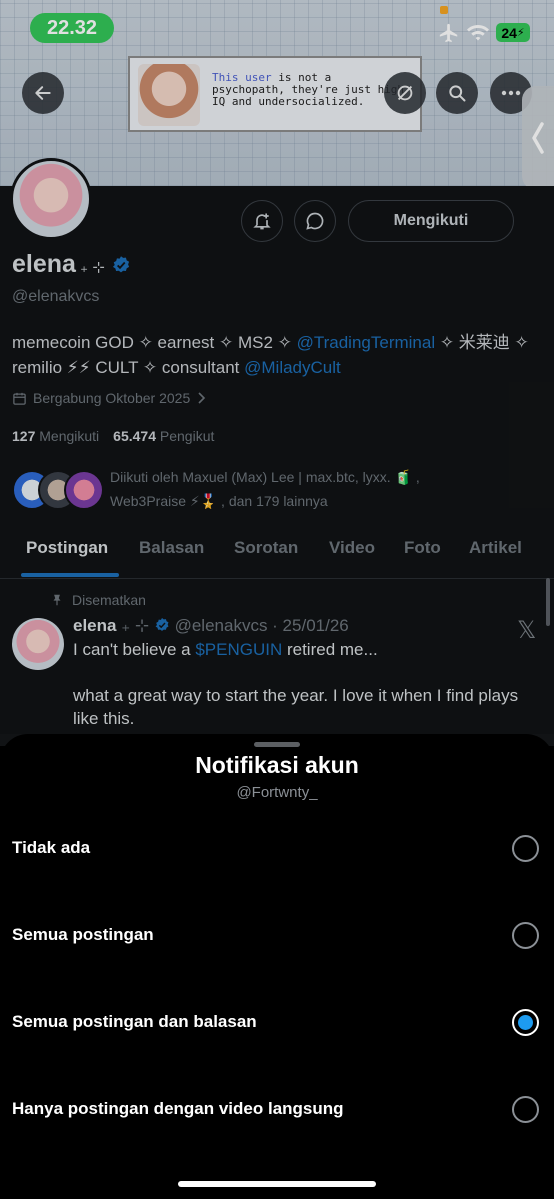 The width and height of the screenshot is (554, 1199). Describe the element at coordinates (431, 221) in the screenshot. I see `following-button: Mengikuti` at that location.